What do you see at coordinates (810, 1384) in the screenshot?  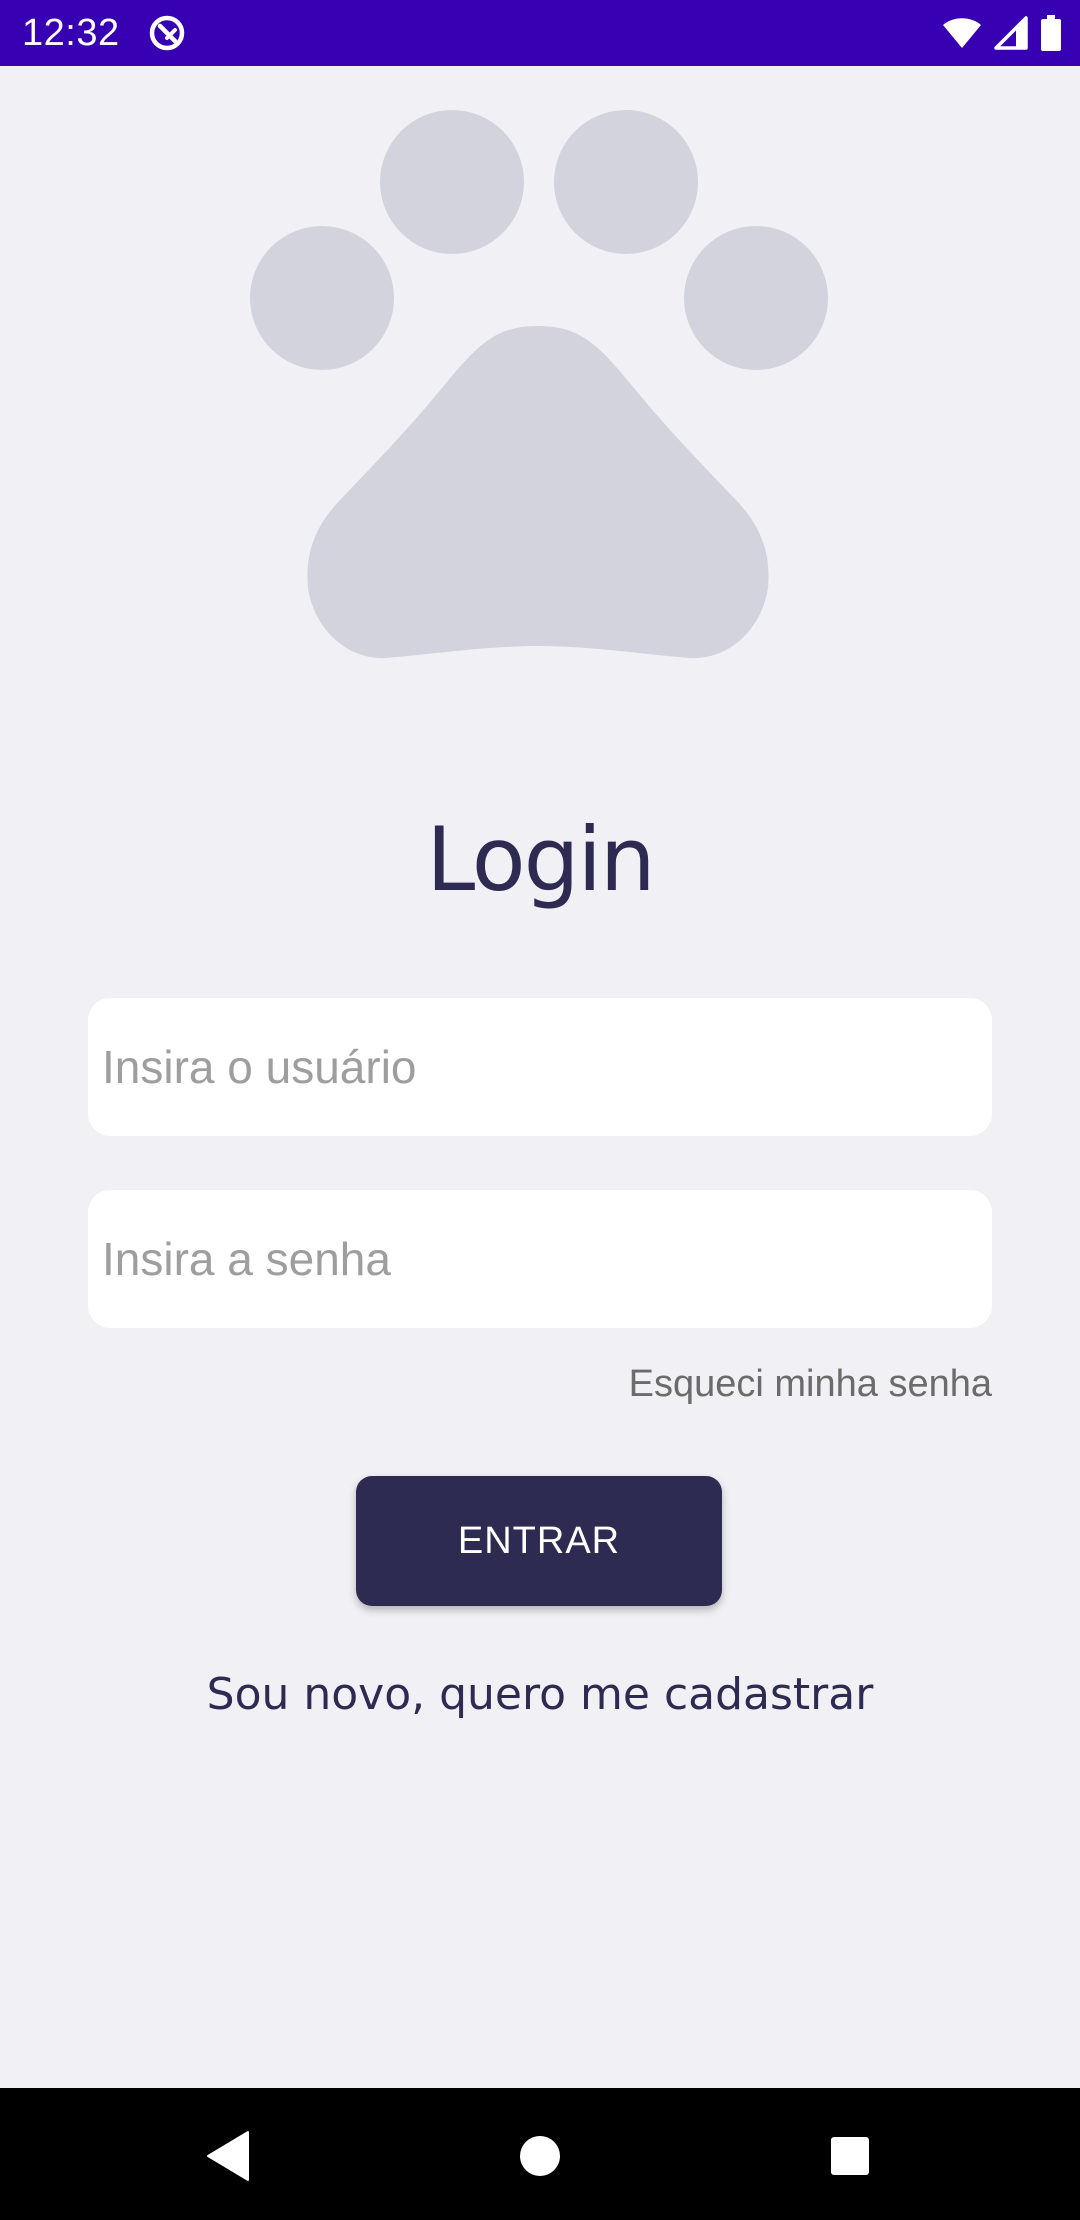 I see `forgot-password-link: Esqueci minha senha` at bounding box center [810, 1384].